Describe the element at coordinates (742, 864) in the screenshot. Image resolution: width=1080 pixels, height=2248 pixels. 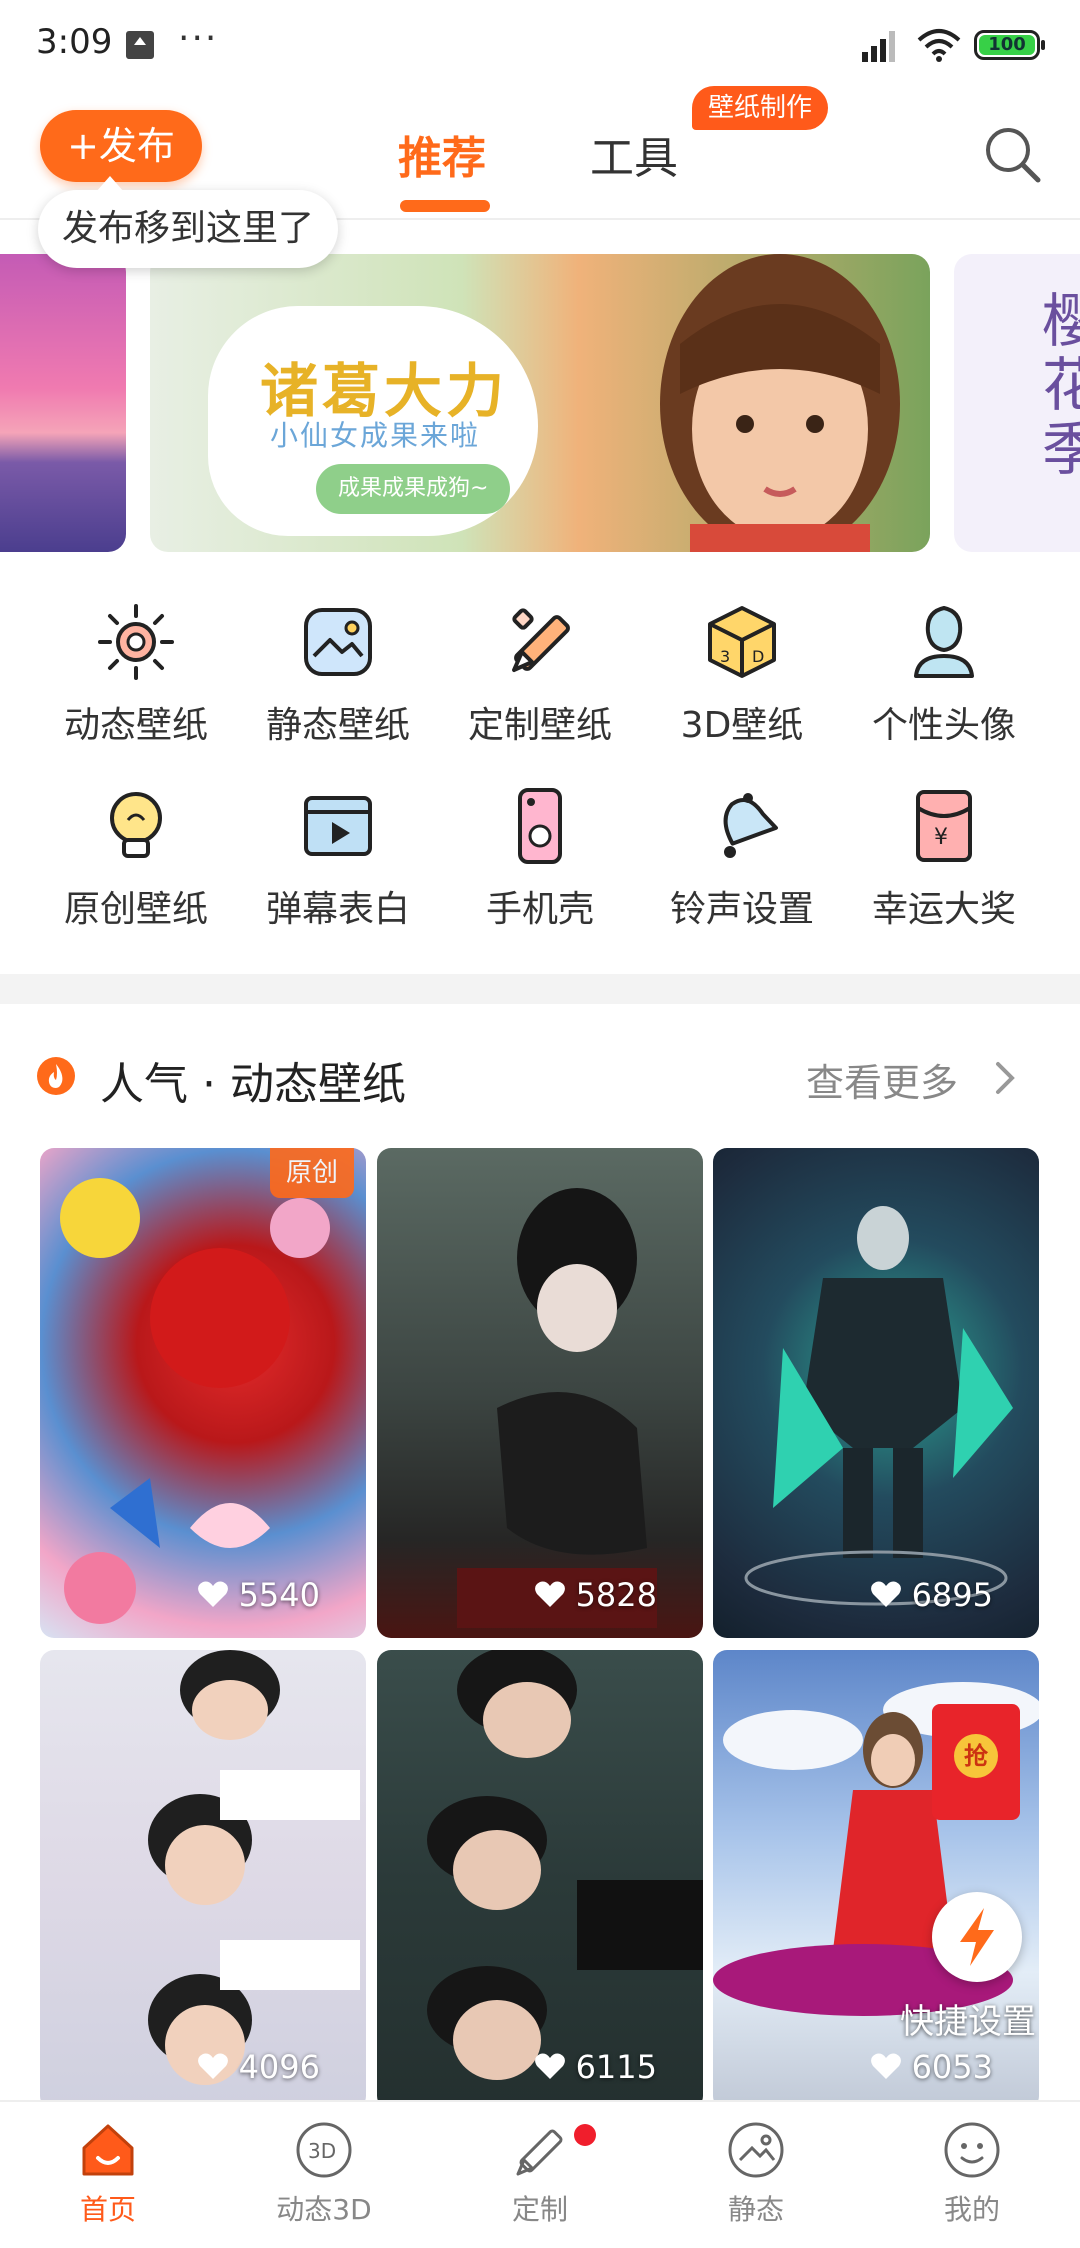
I see `category-ringtone: 铃声设置` at that location.